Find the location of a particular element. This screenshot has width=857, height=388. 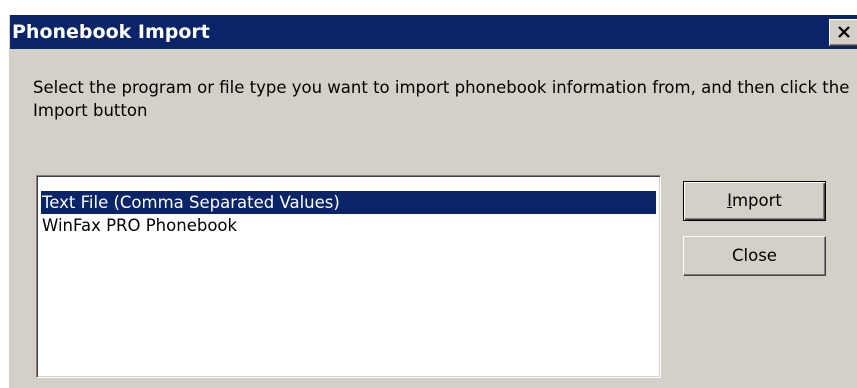

close-button: Close is located at coordinates (754, 256).